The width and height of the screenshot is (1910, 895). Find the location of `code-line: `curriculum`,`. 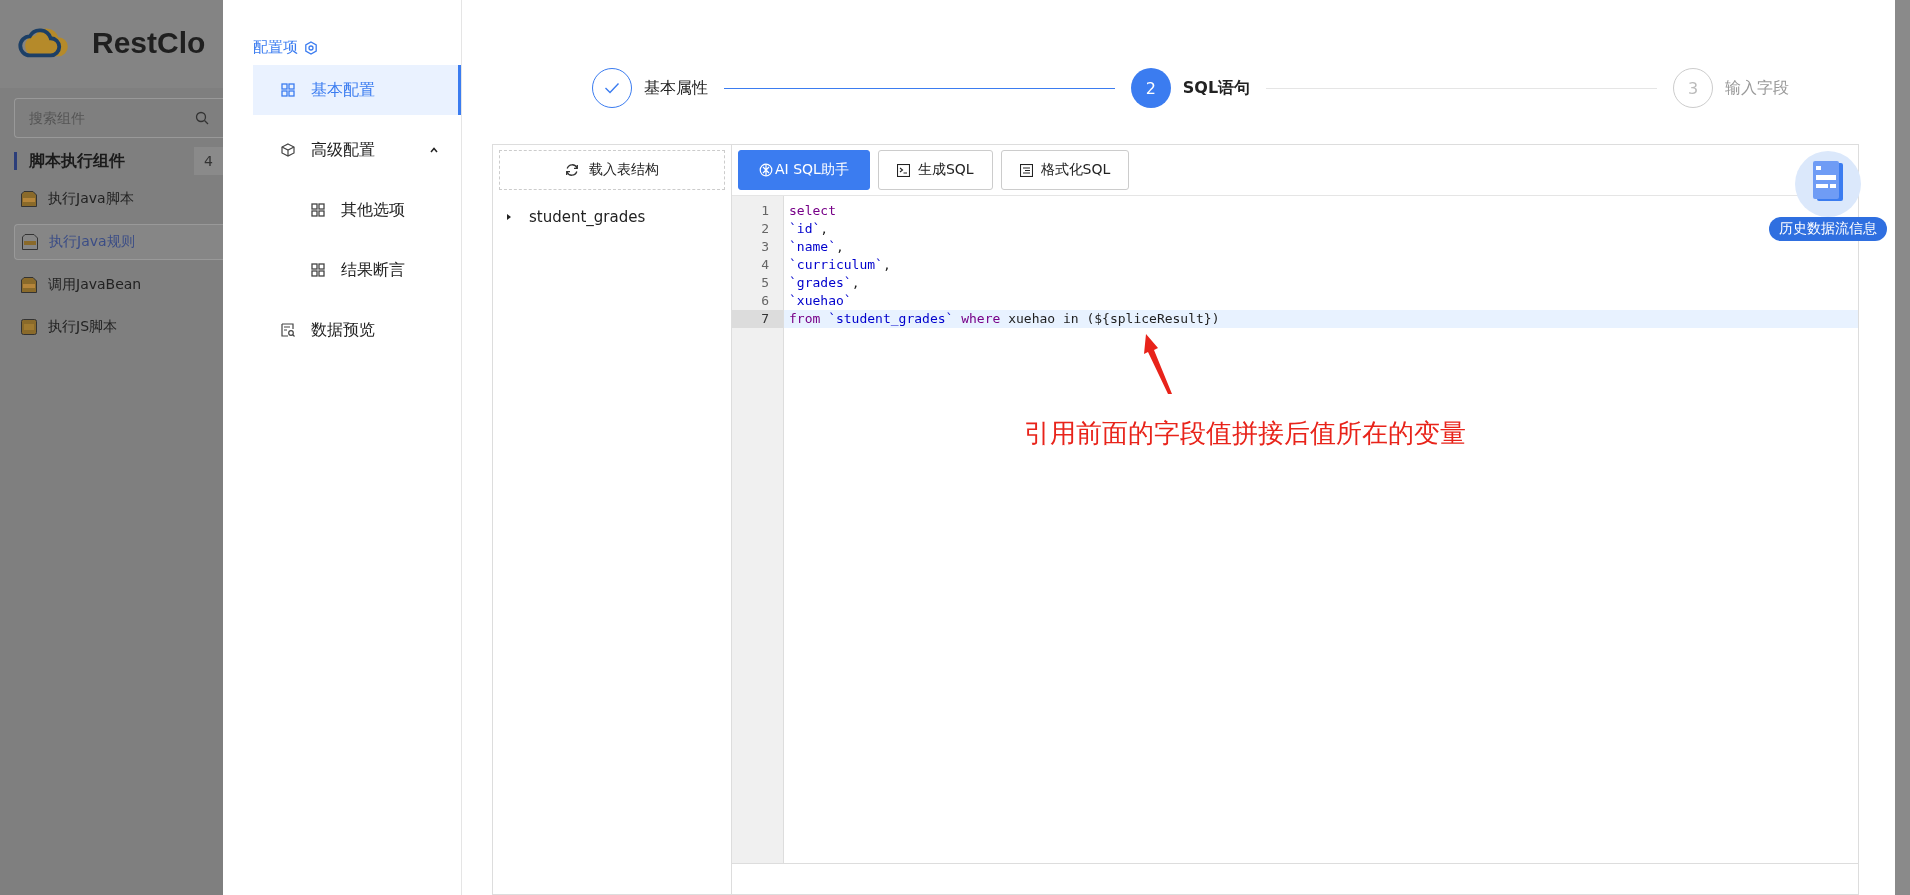

code-line: `curriculum`, is located at coordinates (840, 264).